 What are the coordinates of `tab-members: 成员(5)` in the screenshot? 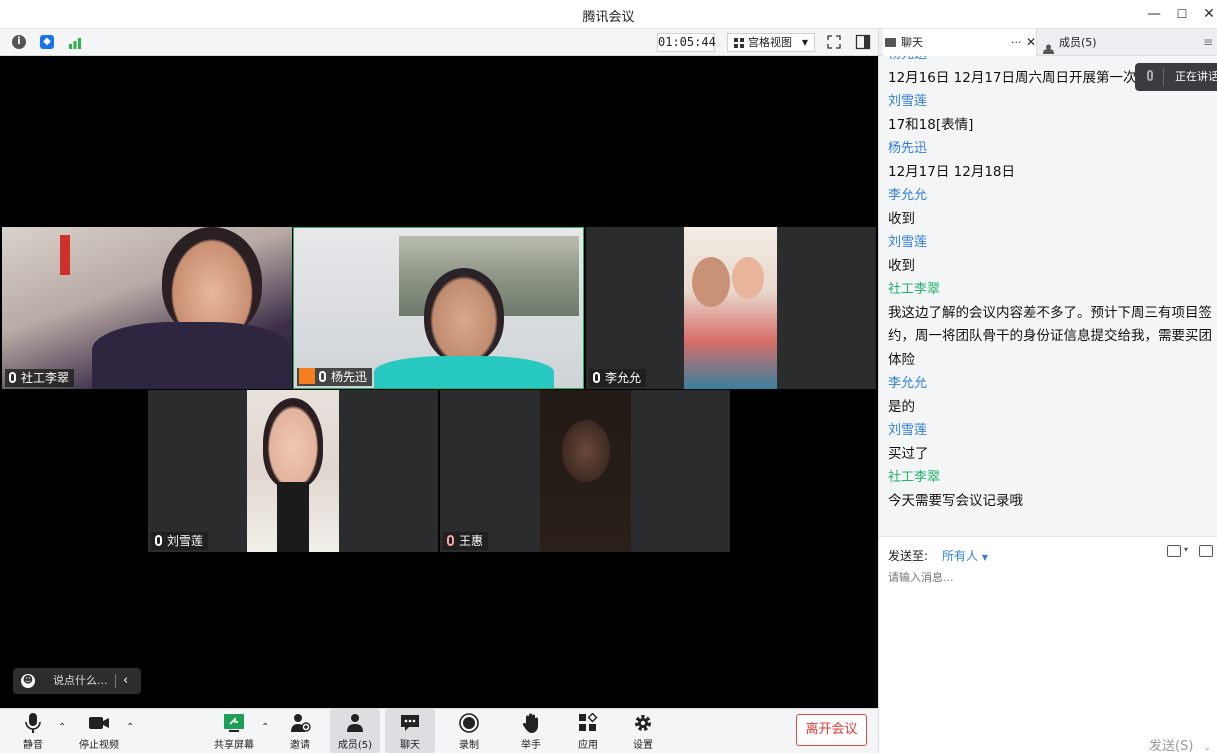 It's located at (1096, 42).